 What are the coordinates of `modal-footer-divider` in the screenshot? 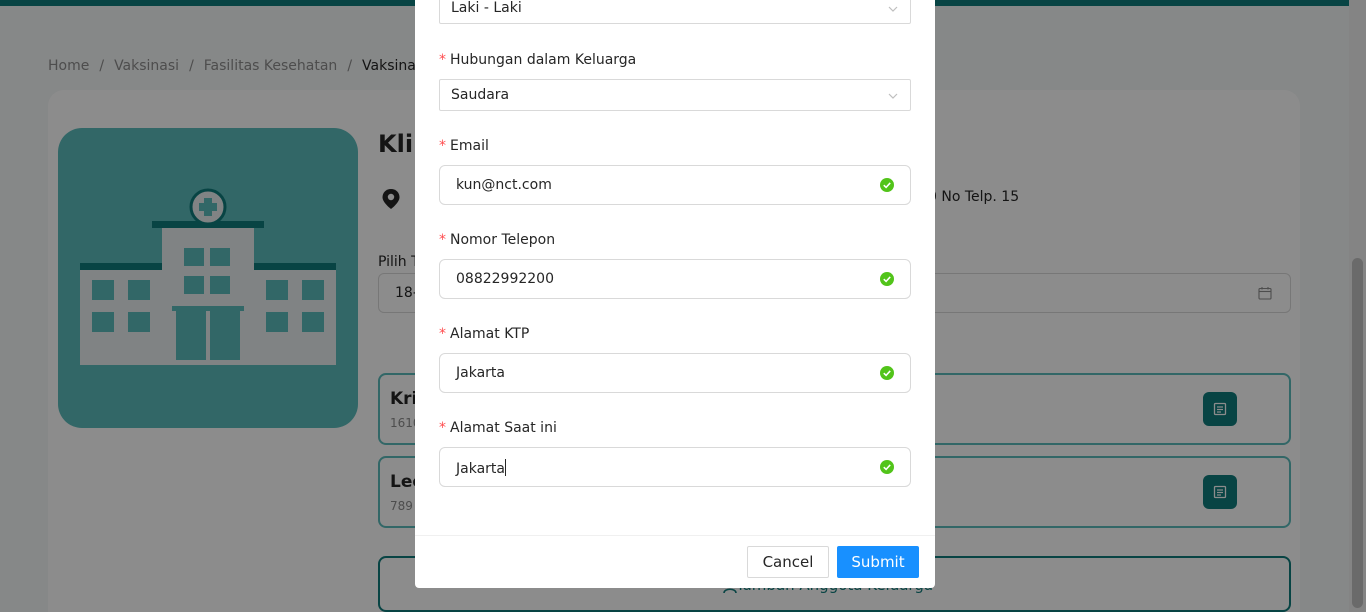 It's located at (675, 535).